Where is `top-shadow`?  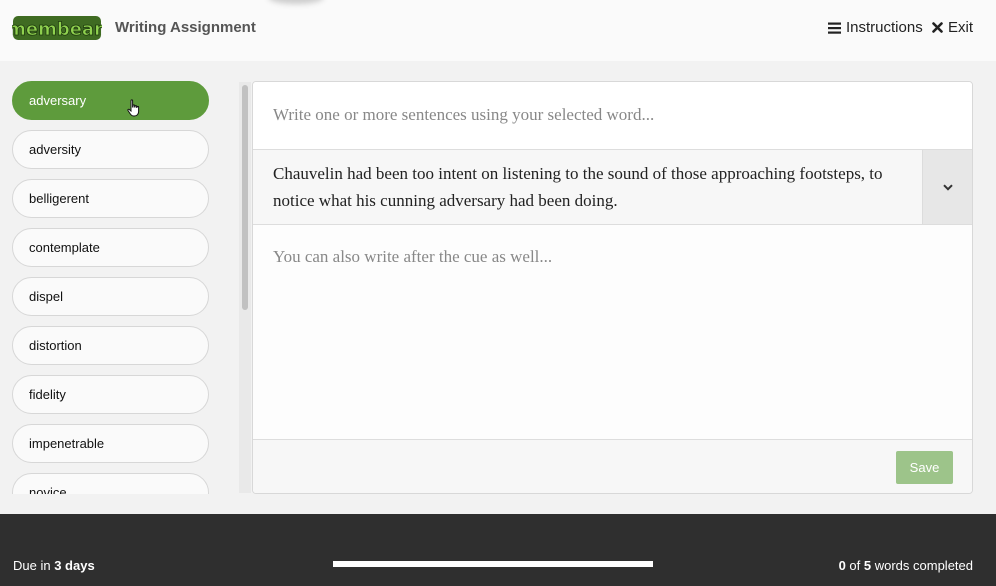 top-shadow is located at coordinates (296, 2).